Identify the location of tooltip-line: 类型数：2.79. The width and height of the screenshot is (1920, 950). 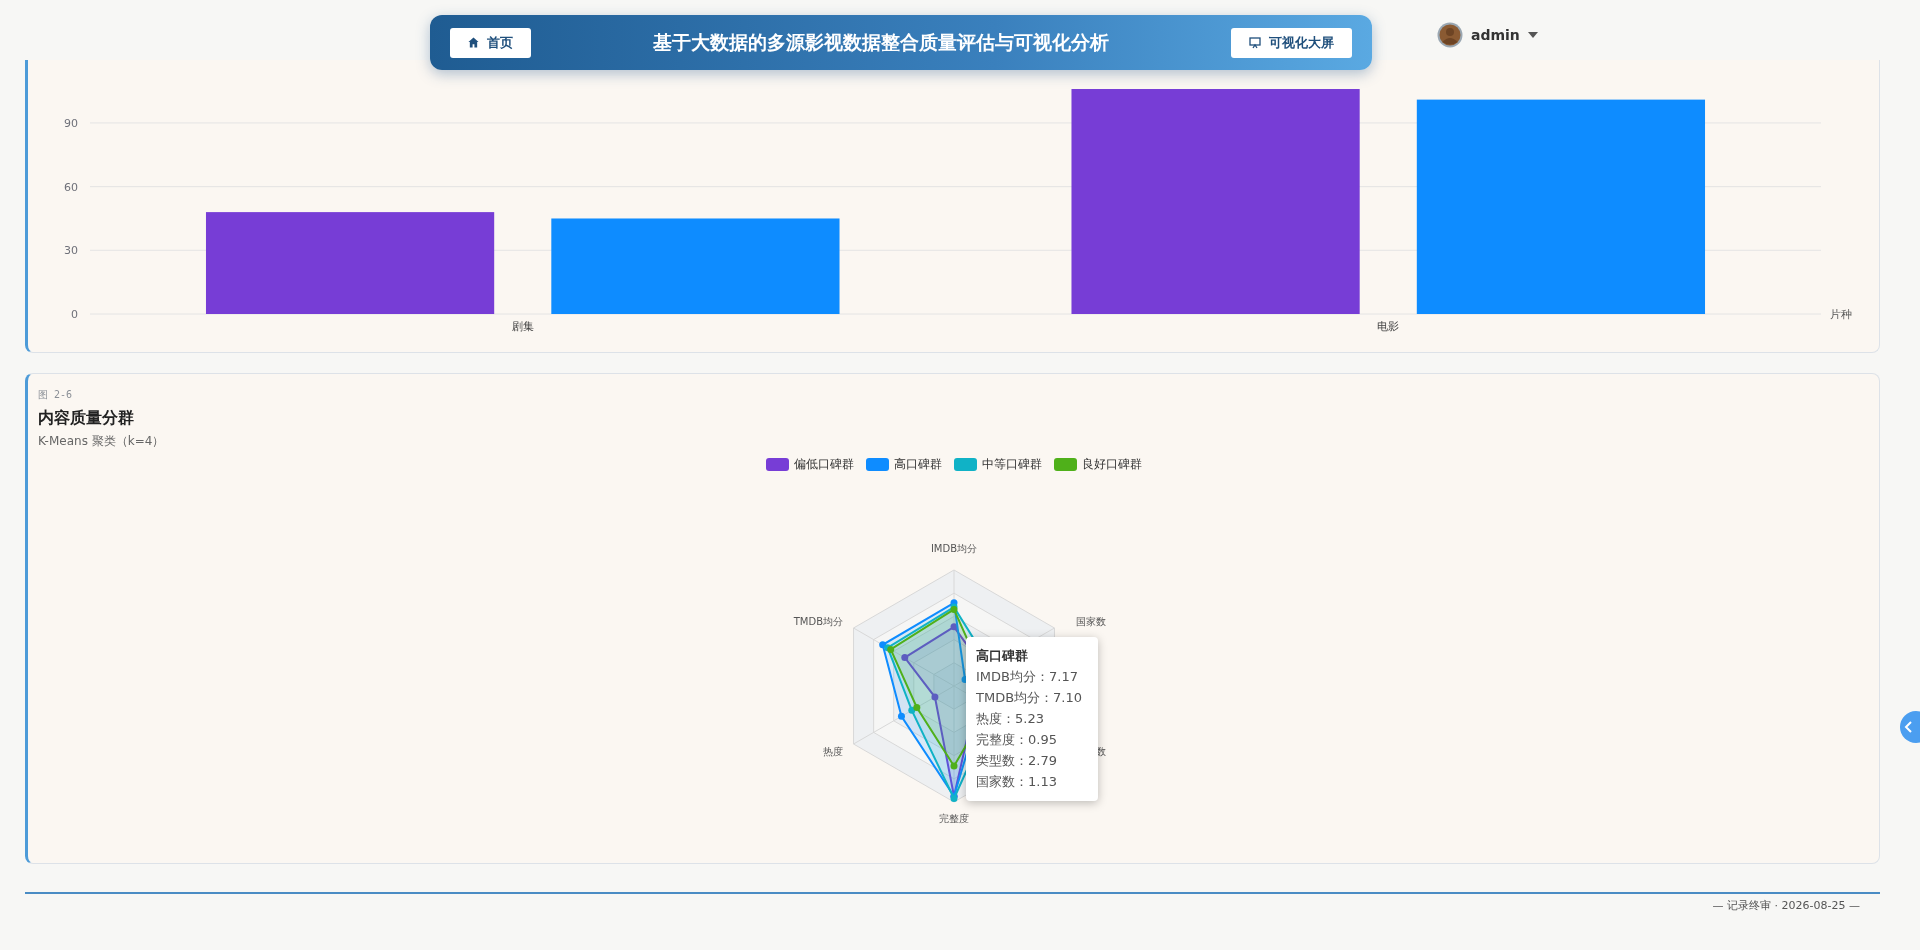
(1017, 761).